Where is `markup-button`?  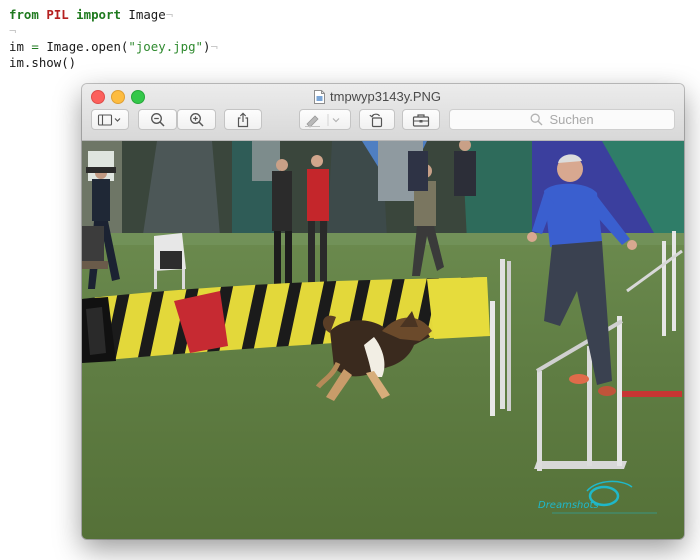 markup-button is located at coordinates (325, 119).